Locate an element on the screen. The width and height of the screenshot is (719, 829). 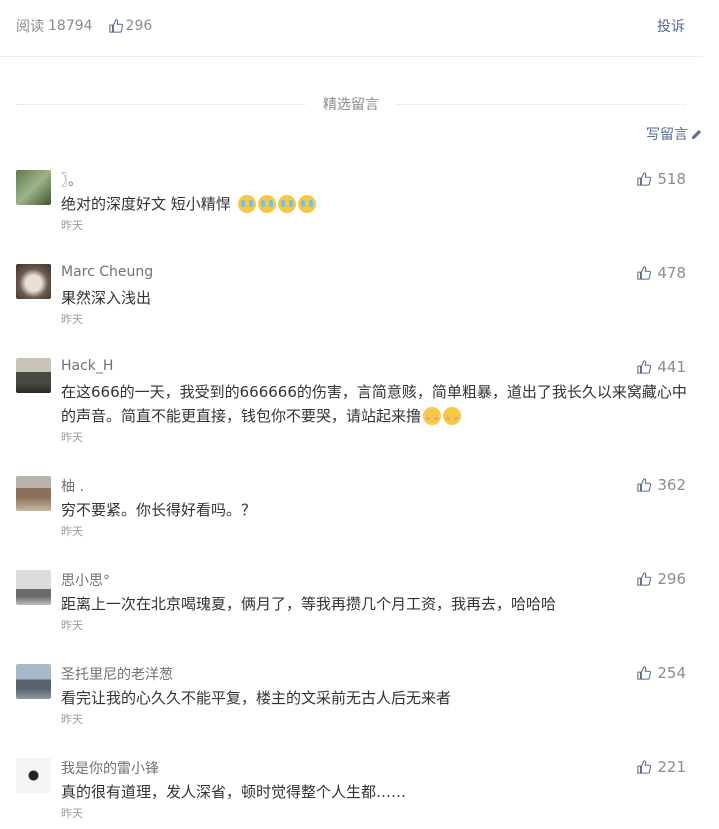
comment-item: 我是你的雷小锋 真的很有道理，发人深省，顿时觉得整个人生都…… 昨天 221 is located at coordinates (351, 793).